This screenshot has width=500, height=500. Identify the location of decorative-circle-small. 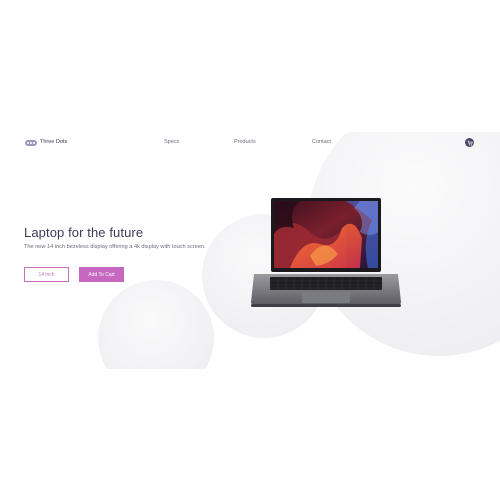
(156, 324).